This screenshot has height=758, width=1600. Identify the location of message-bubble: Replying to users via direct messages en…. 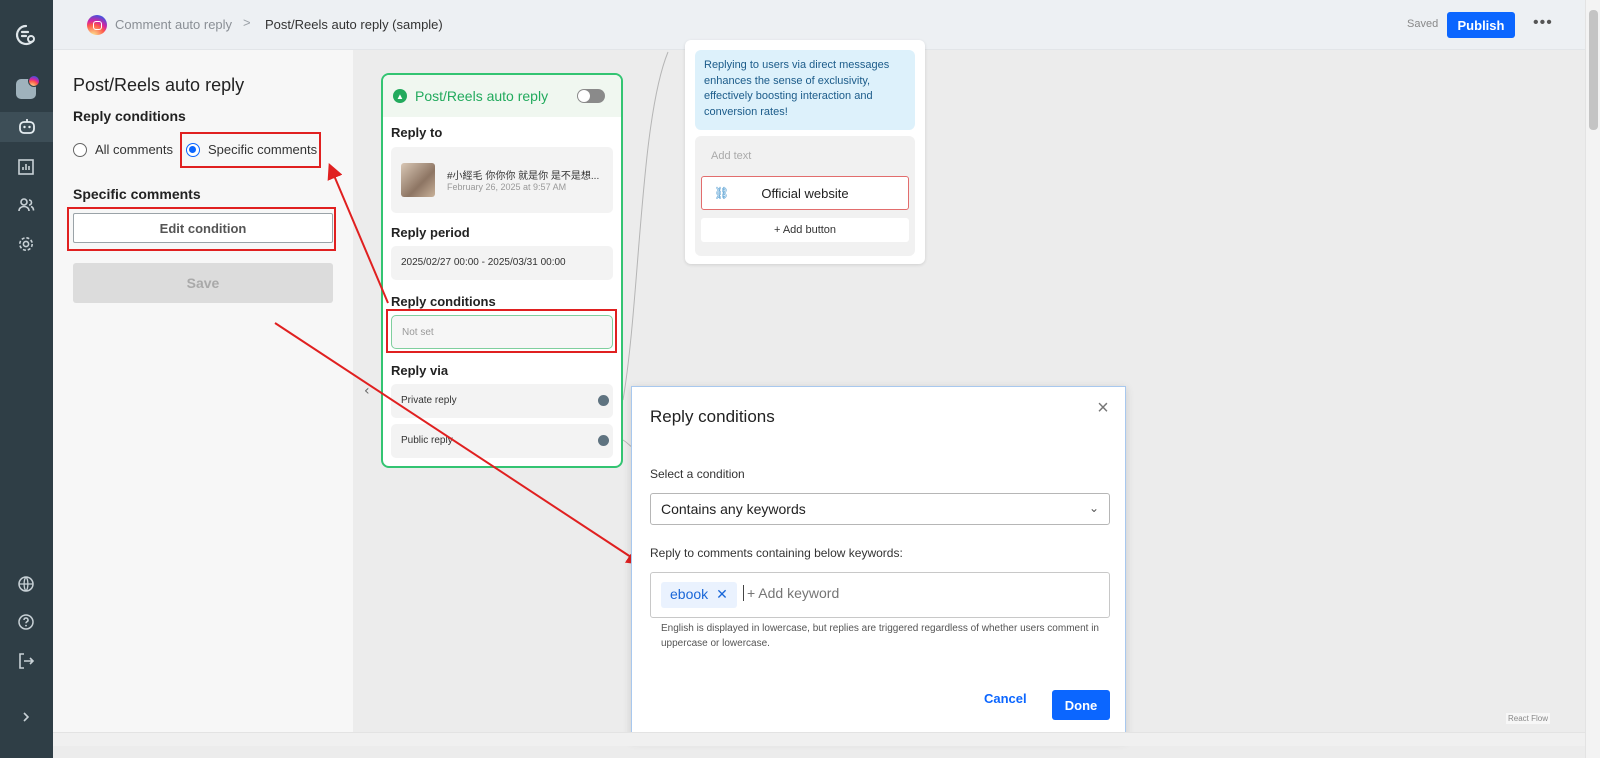
(805, 90).